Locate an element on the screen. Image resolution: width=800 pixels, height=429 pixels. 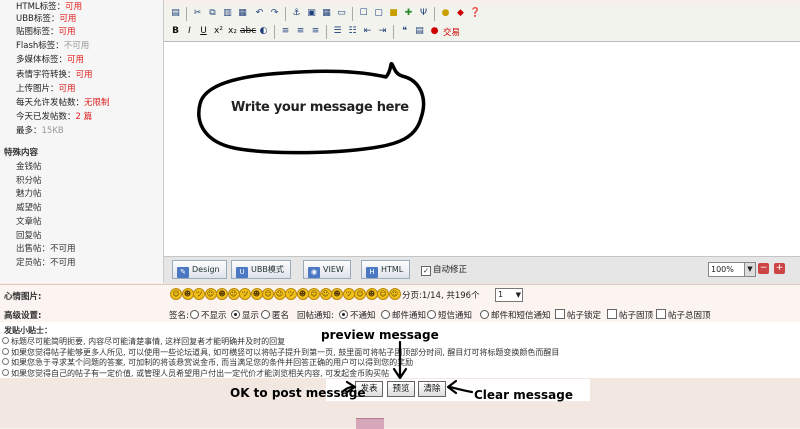
annotation-arrows is located at coordinates (407, 367).